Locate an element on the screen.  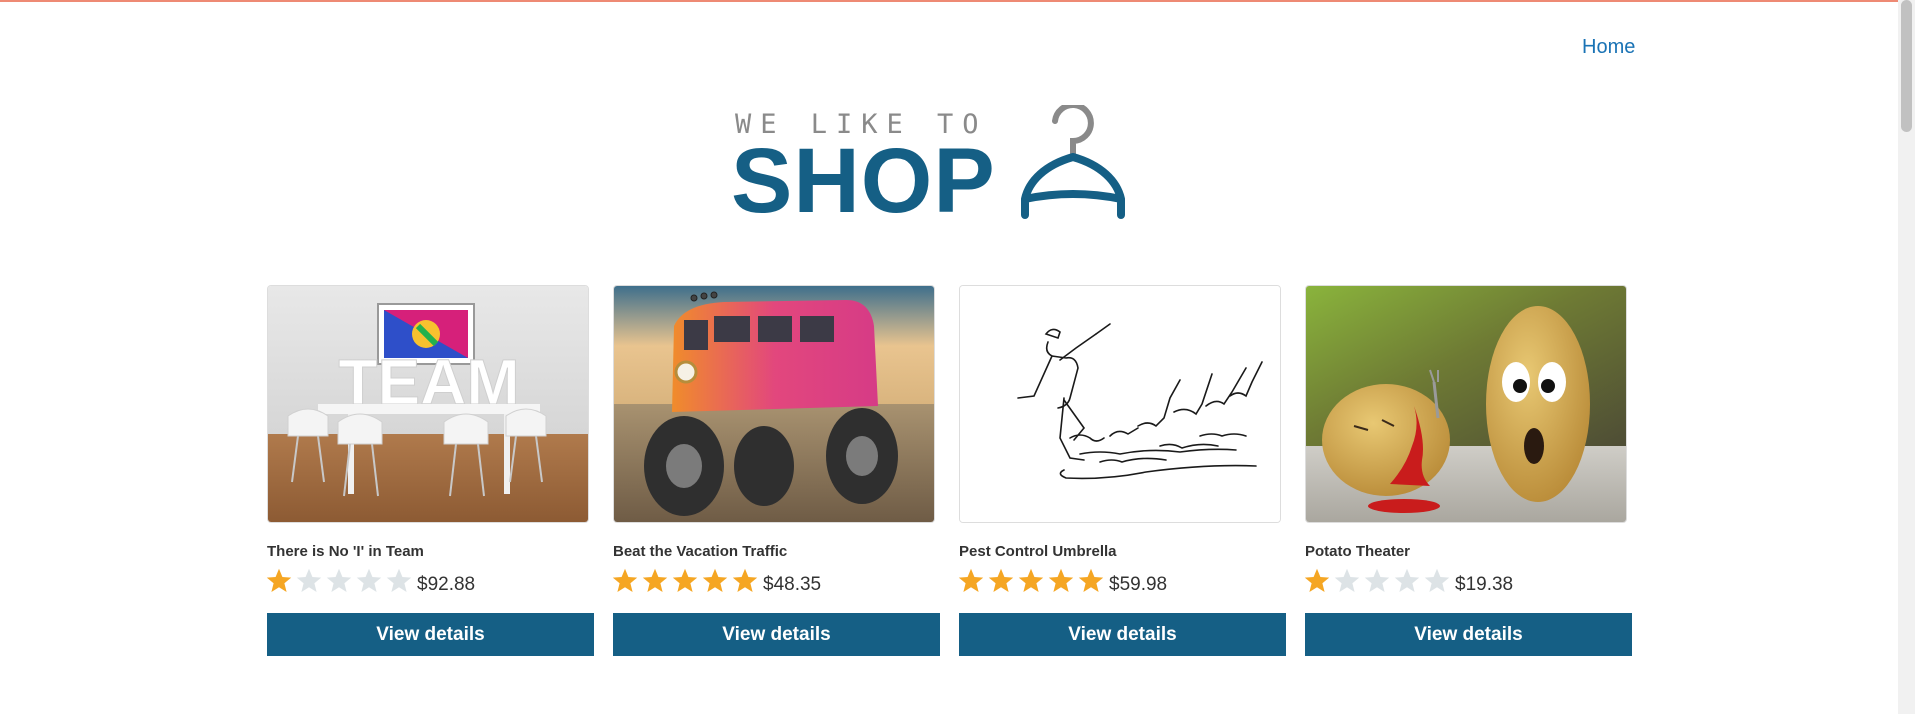
pied-piper-sketch-image is located at coordinates (1120, 404).